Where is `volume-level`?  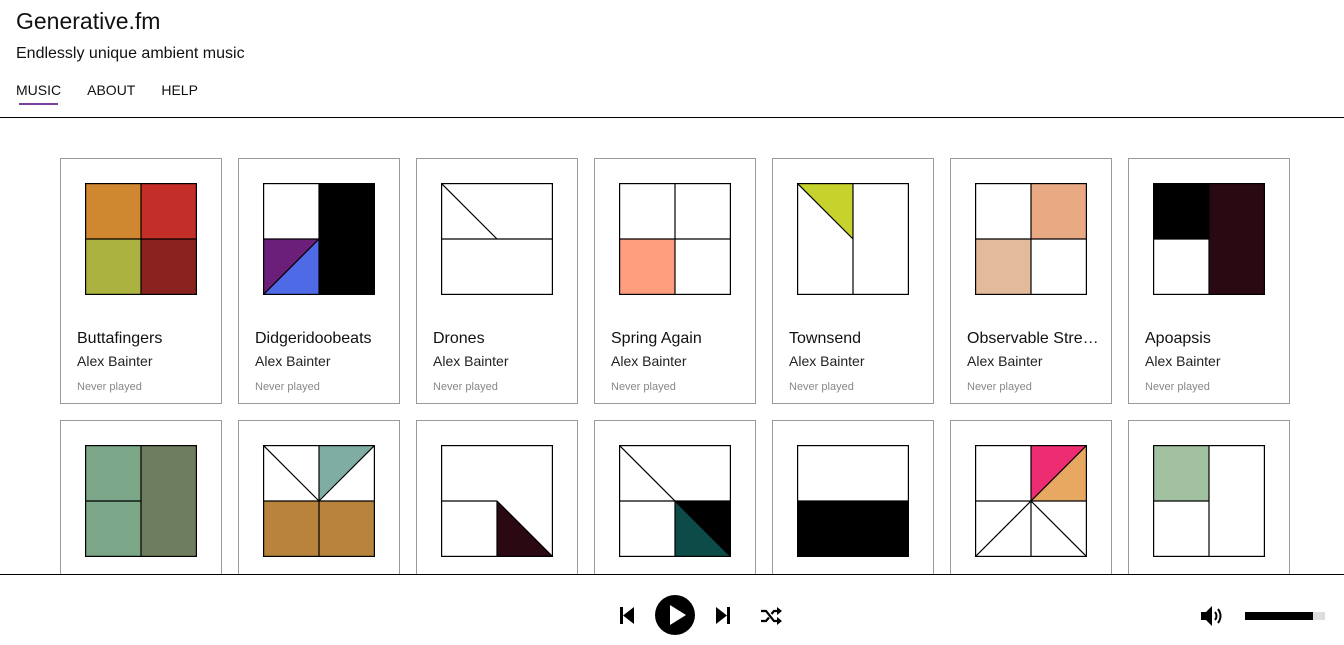
volume-level is located at coordinates (1279, 616).